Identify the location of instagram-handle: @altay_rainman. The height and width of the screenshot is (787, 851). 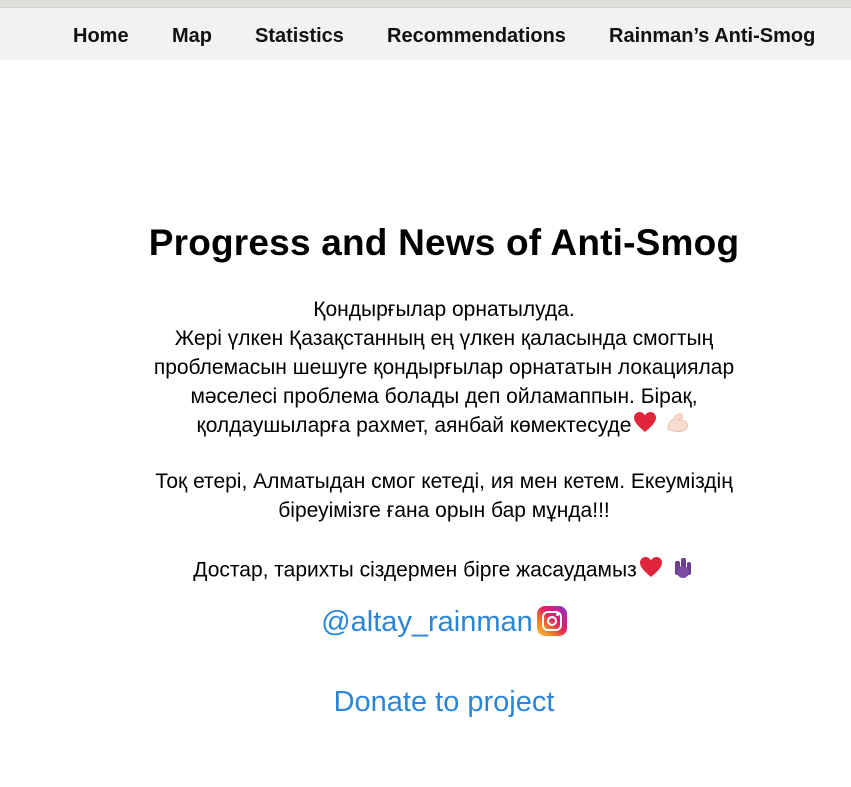
(427, 622).